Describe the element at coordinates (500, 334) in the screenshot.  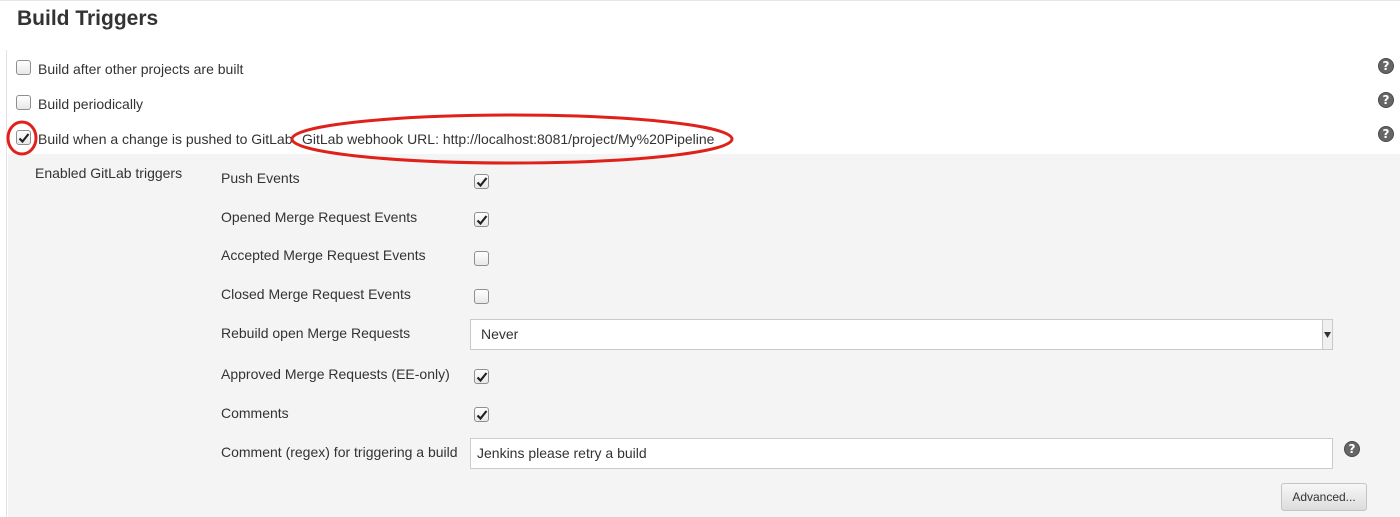
I see `rebuild-open-mr-value: Never` at that location.